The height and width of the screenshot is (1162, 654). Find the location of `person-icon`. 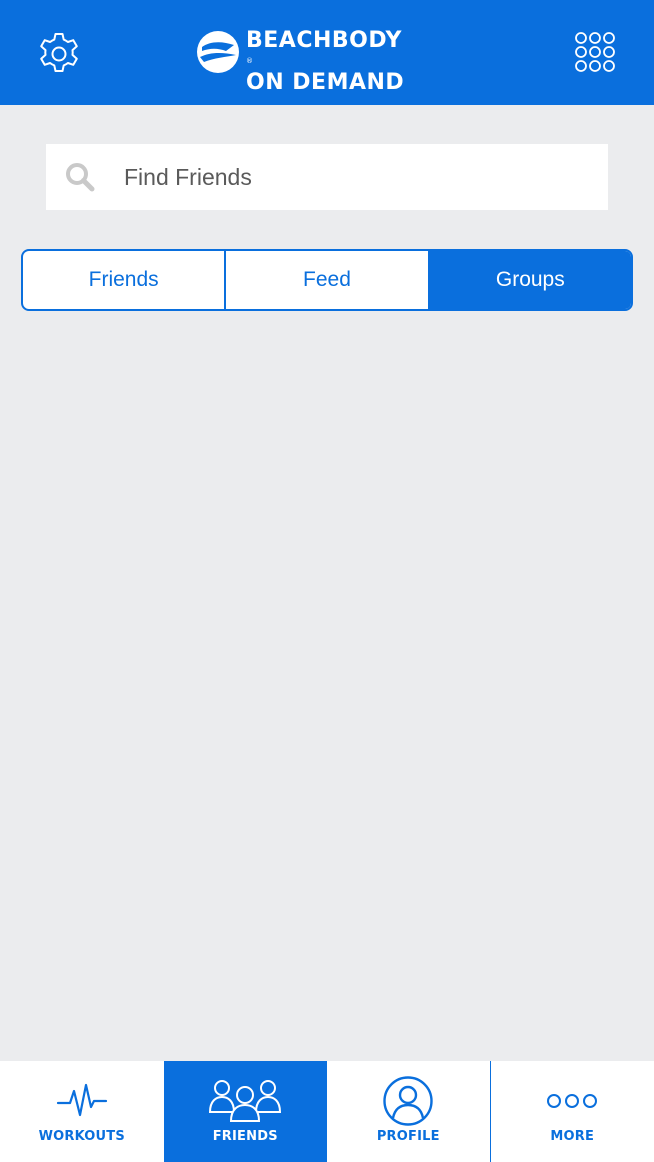

person-icon is located at coordinates (408, 1101).